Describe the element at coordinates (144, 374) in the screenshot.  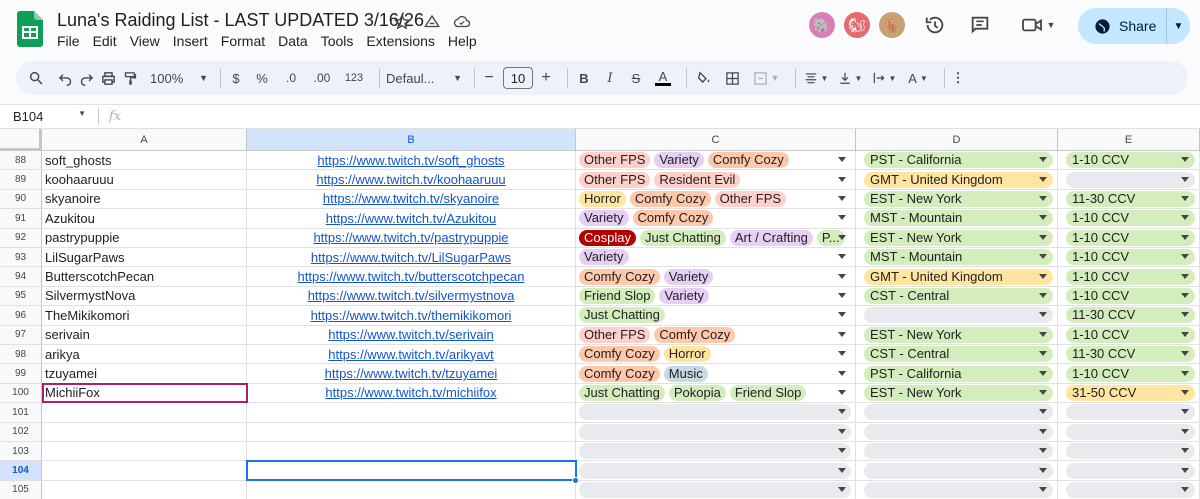
I see `streamer-name-cell: tzuyamei` at that location.